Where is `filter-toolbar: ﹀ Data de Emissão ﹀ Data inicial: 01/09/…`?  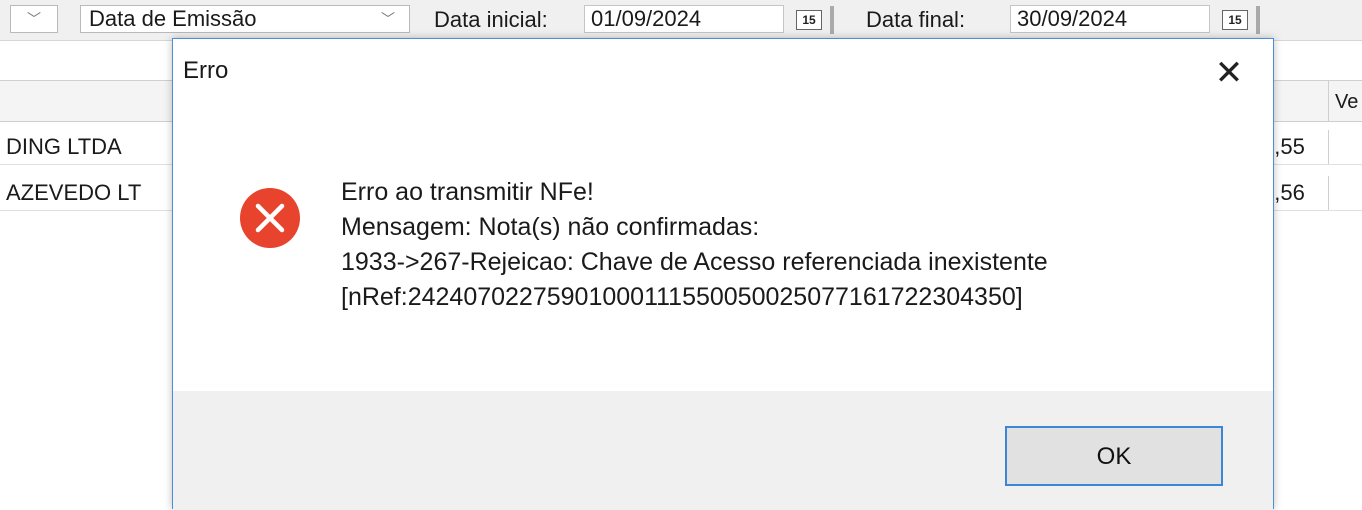 filter-toolbar: ﹀ Data de Emissão ﹀ Data inicial: 01/09/… is located at coordinates (681, 20).